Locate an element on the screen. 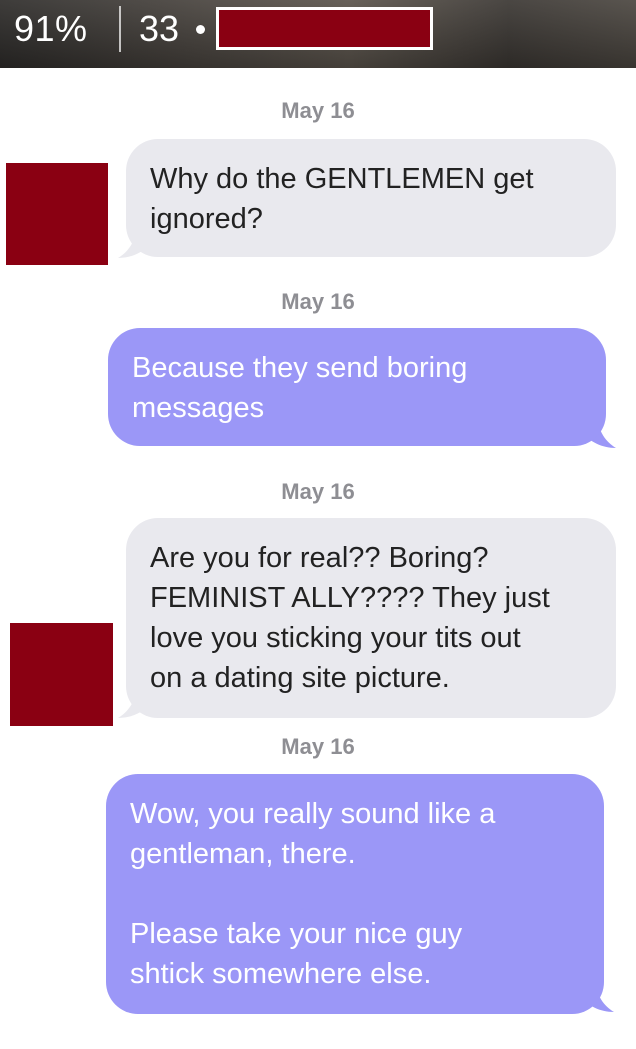 The image size is (636, 1049). profile-header: 91% 33 is located at coordinates (318, 34).